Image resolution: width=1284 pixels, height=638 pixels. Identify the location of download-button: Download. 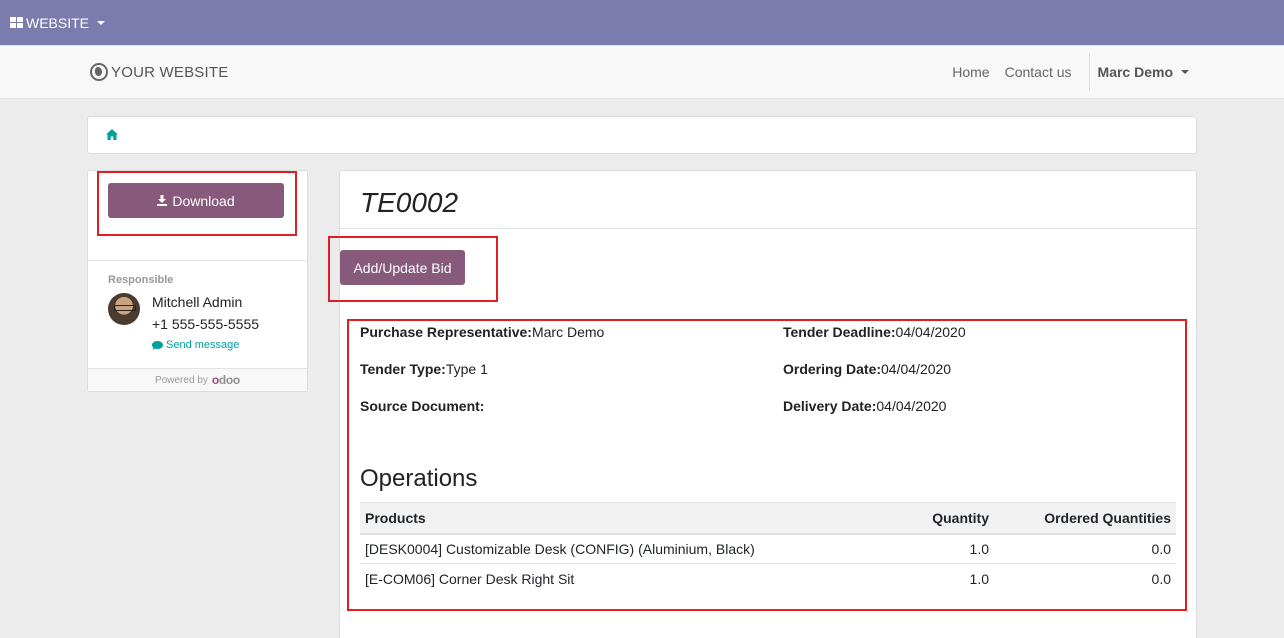
(196, 200).